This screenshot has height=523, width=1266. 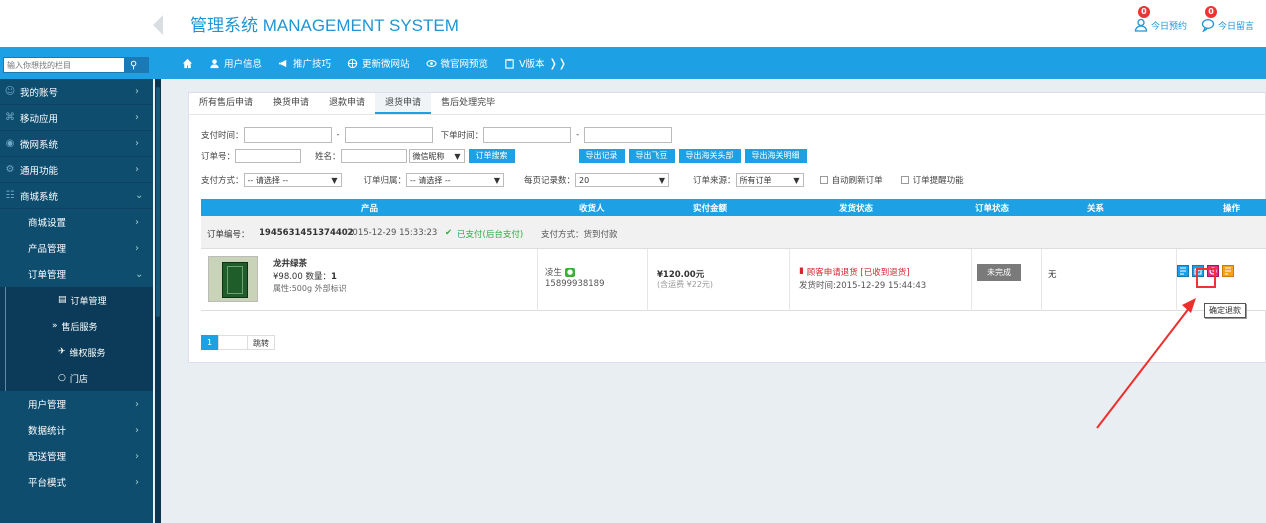 What do you see at coordinates (1194, 19) in the screenshot?
I see `top-right-bar: 0 今日预约 0 今日留言` at bounding box center [1194, 19].